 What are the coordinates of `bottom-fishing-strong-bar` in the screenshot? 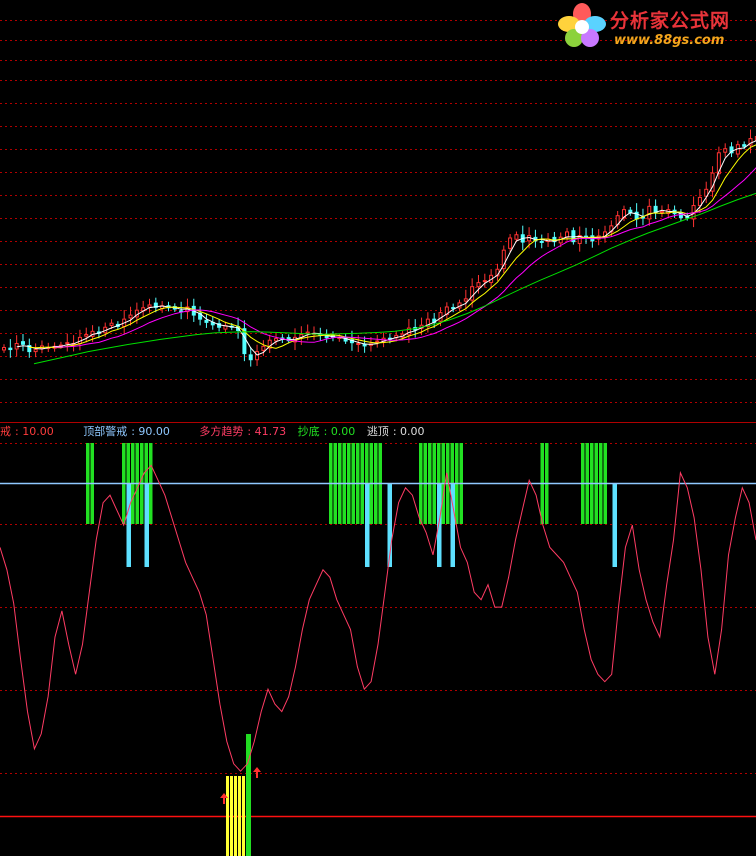 It's located at (248, 795).